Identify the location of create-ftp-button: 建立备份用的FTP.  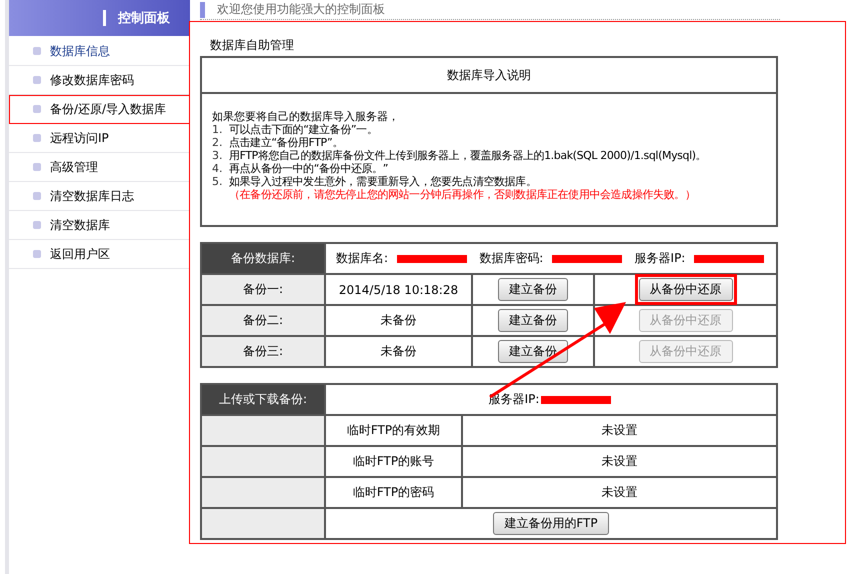
(551, 523).